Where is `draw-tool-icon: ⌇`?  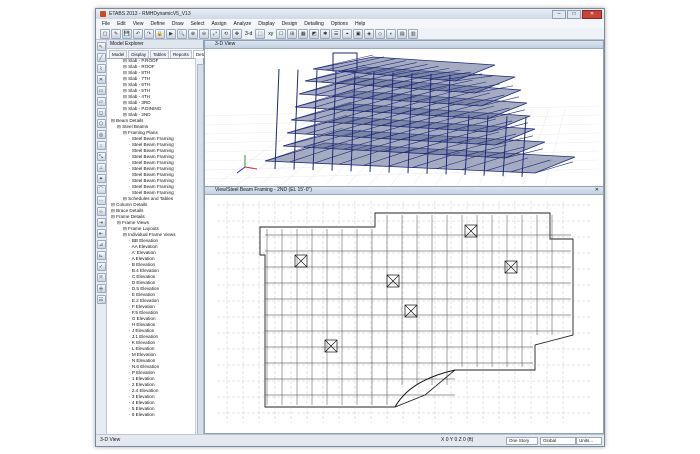 draw-tool-icon: ⌇ is located at coordinates (101, 68).